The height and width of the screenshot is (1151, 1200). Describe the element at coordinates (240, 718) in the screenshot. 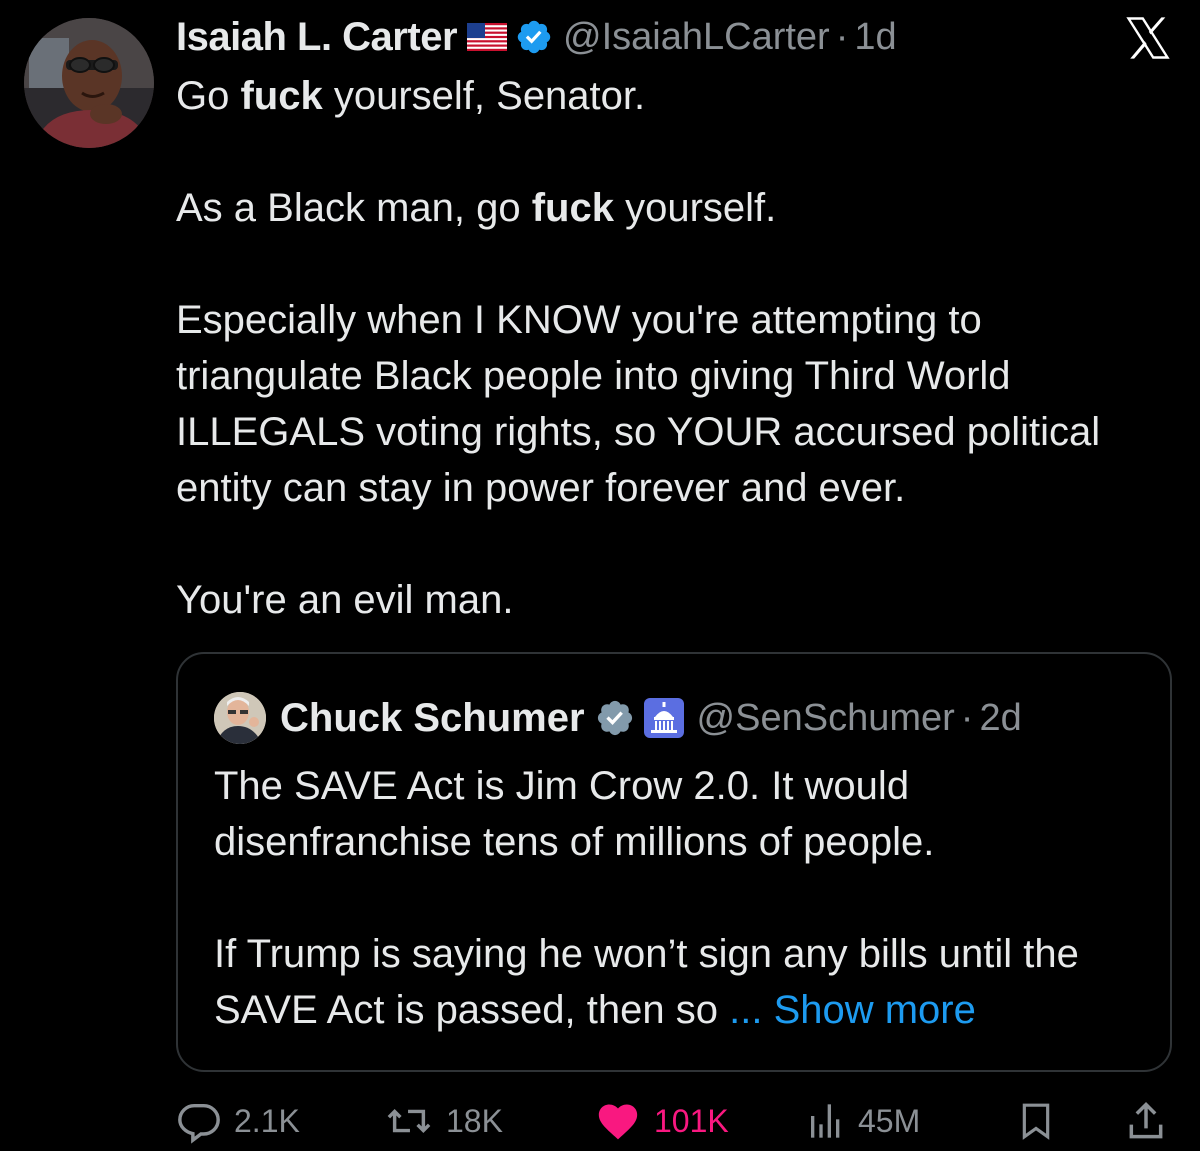

I see `quoted-author-avatar` at that location.